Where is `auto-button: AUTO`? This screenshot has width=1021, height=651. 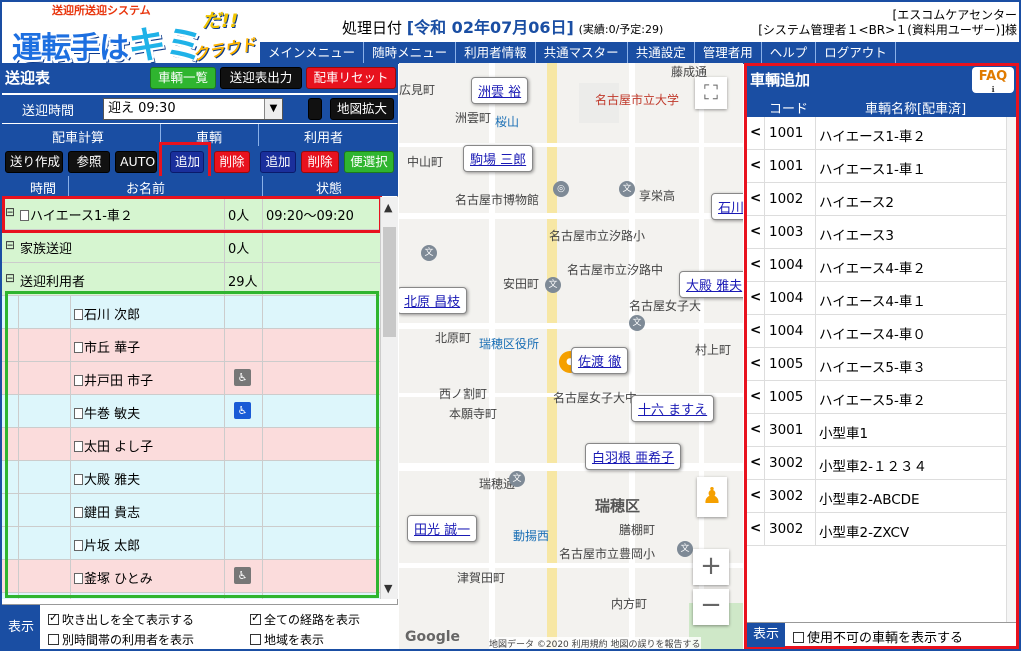
auto-button: AUTO is located at coordinates (136, 162).